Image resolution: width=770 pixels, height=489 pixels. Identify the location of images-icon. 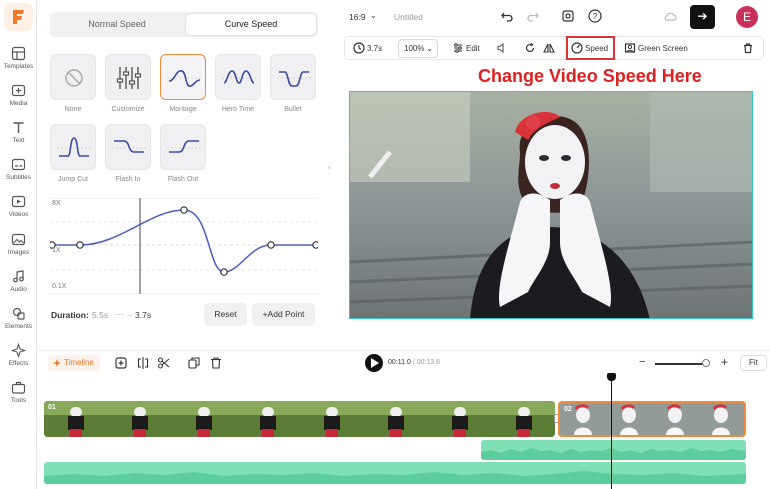
(18, 239).